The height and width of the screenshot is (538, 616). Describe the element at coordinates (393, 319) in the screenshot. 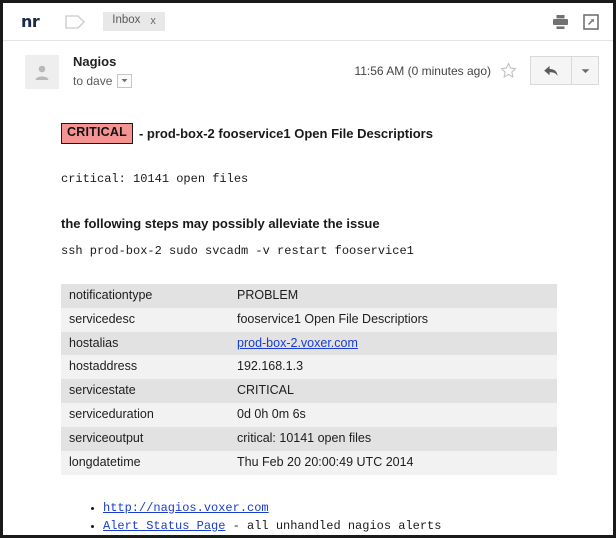

I see `table-cell-value: fooservice1 Open File Descriptiors` at that location.